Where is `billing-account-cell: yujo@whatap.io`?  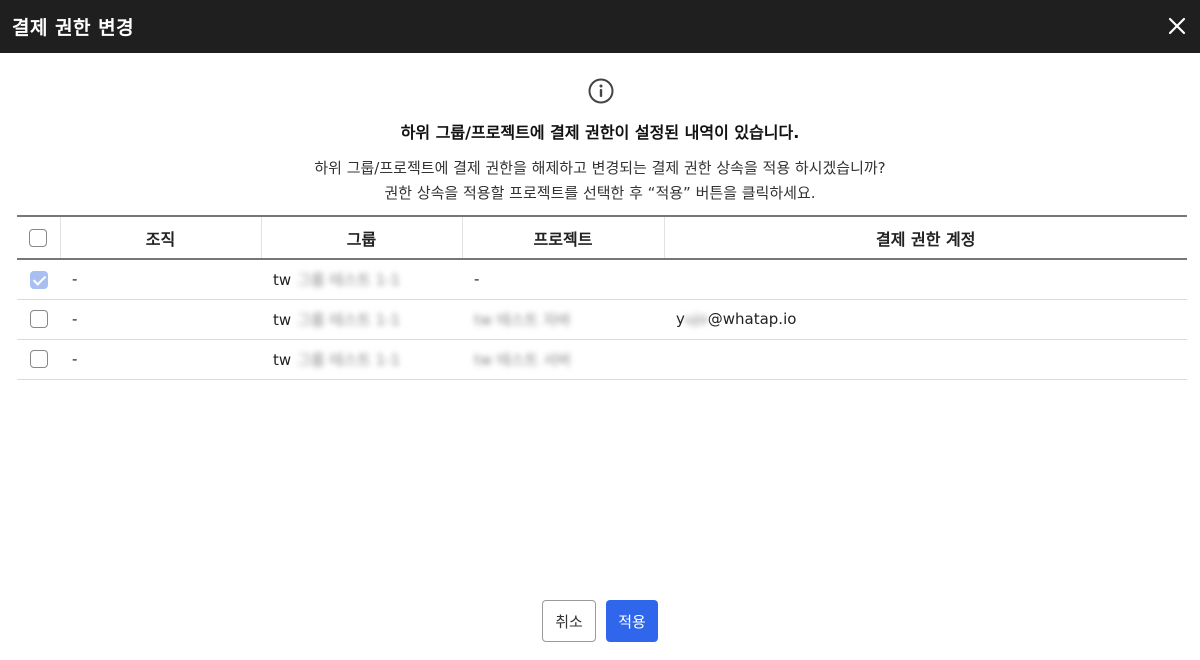
billing-account-cell: yujo@whatap.io is located at coordinates (925, 319).